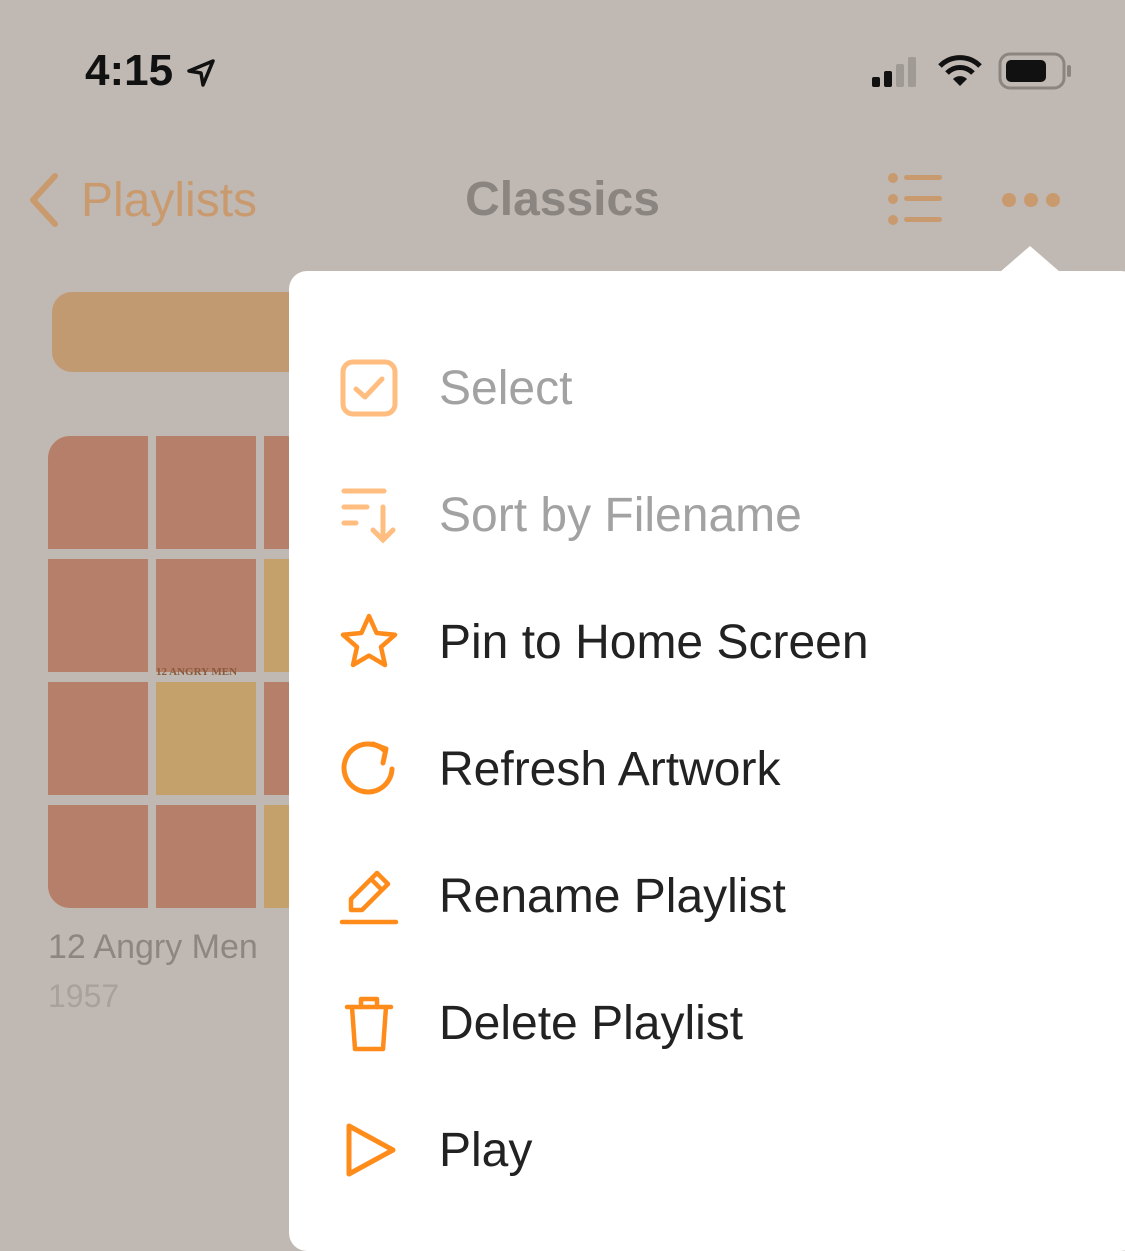  What do you see at coordinates (84, 996) in the screenshot?
I see `album-year: 1957` at bounding box center [84, 996].